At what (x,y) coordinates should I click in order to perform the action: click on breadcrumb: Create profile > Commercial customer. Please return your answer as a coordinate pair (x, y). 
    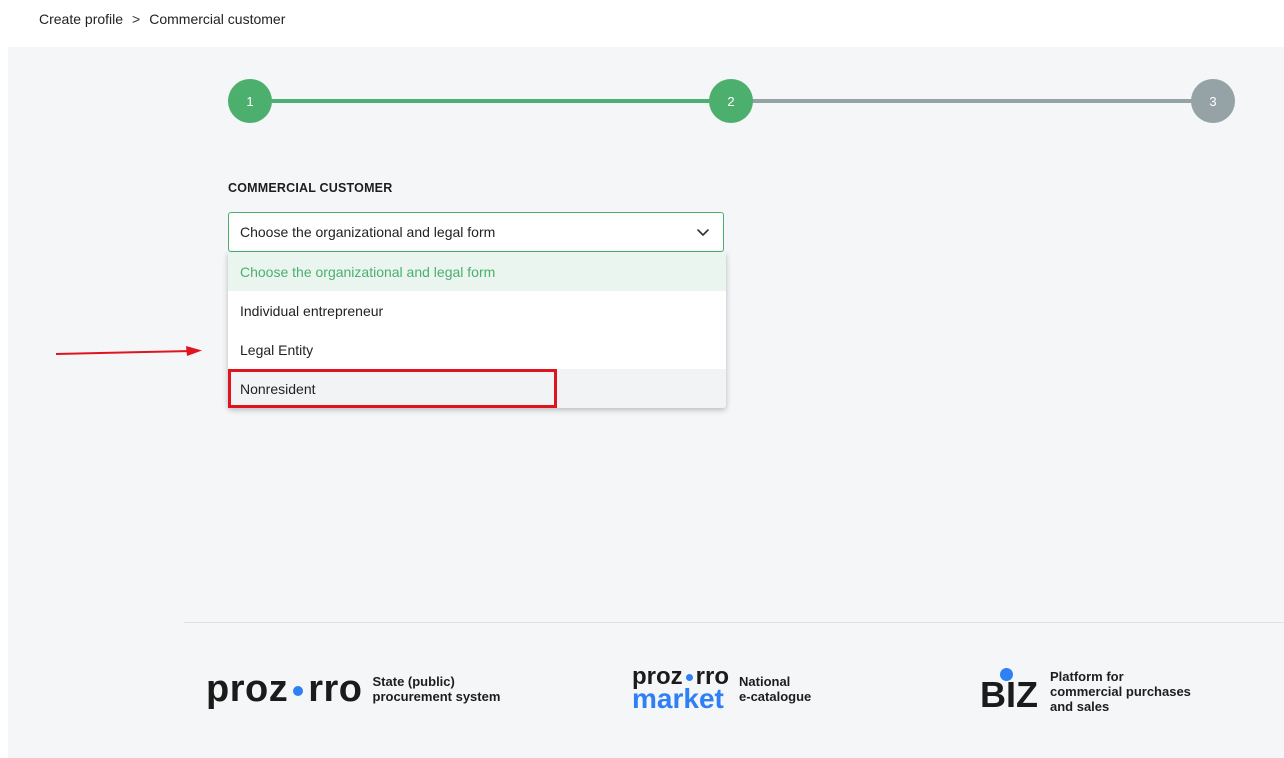
    Looking at the image, I should click on (162, 19).